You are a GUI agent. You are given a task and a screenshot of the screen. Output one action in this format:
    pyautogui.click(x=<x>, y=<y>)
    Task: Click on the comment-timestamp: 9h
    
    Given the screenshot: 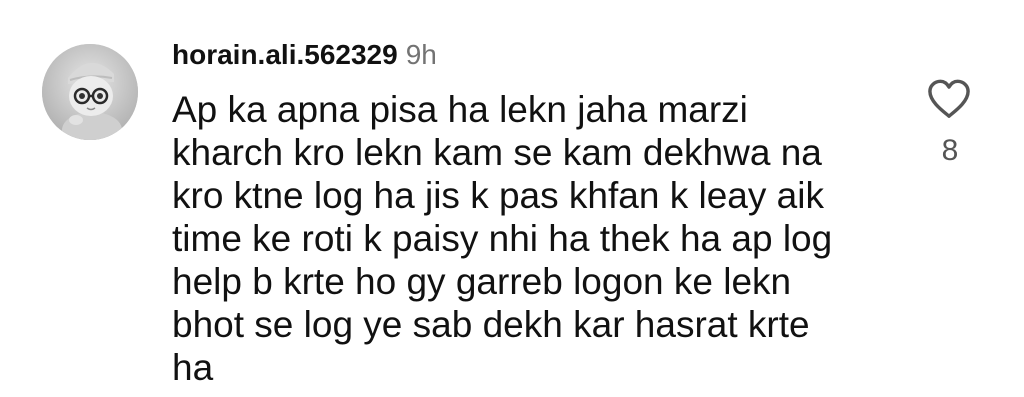 What is the action you would take?
    pyautogui.click(x=421, y=54)
    